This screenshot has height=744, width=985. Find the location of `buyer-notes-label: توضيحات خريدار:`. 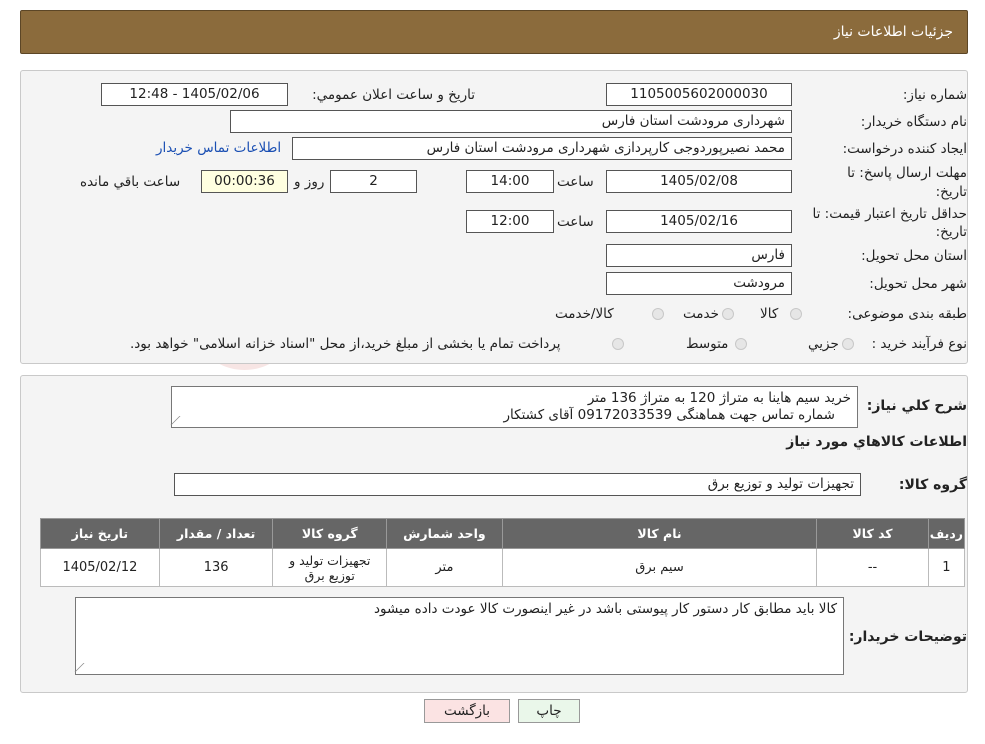

buyer-notes-label: توضيحات خريدار: is located at coordinates (907, 637).